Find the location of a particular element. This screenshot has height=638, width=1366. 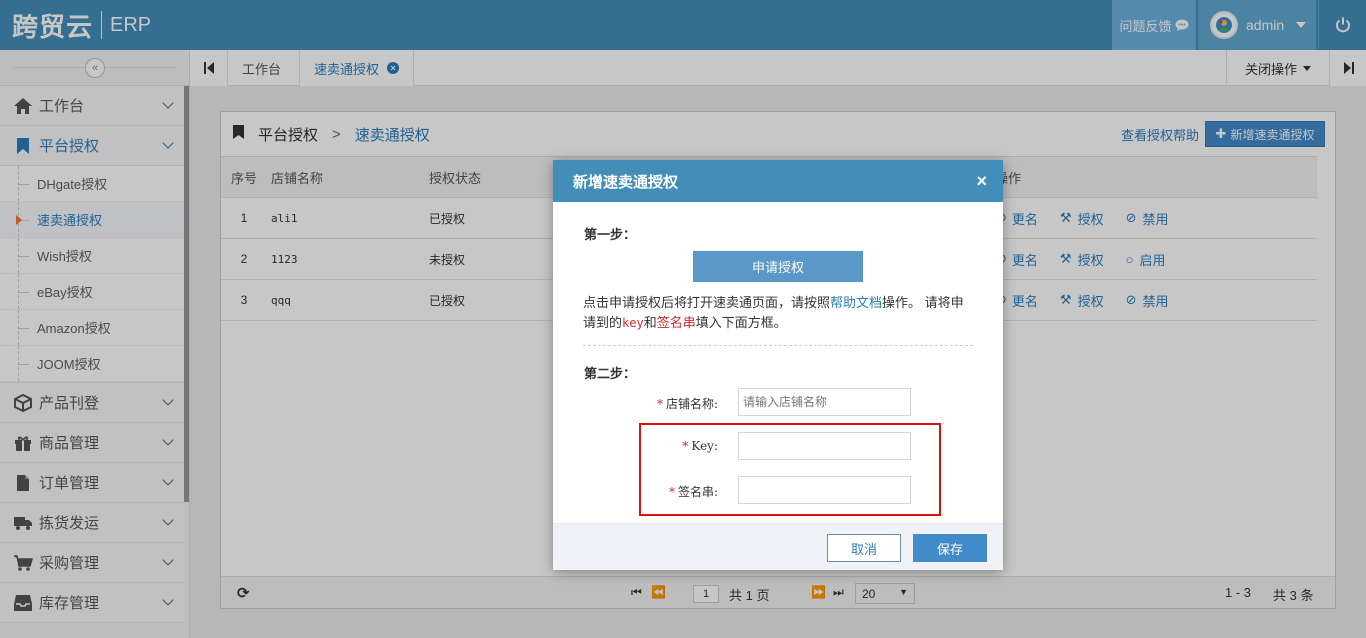

desc-text: 填入下面方框。 is located at coordinates (741, 322).